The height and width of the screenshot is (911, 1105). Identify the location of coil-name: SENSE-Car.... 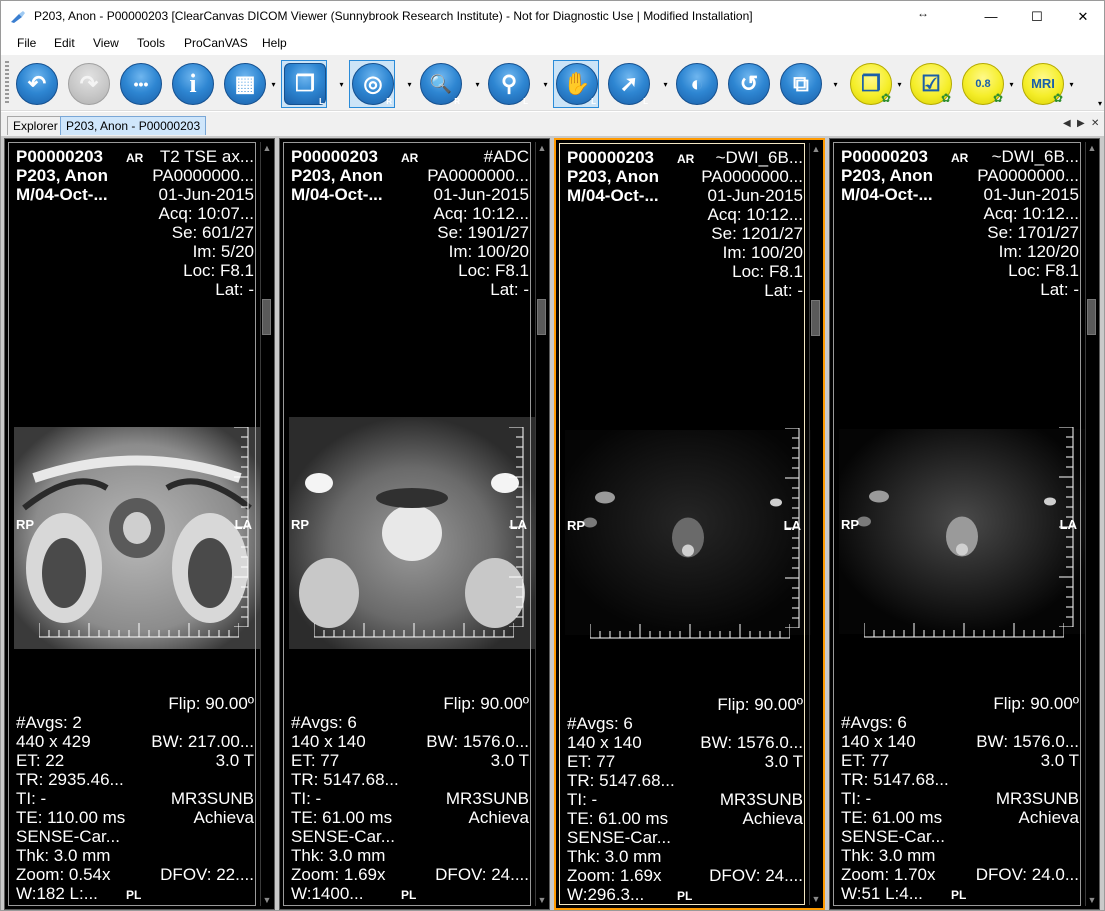
(893, 836).